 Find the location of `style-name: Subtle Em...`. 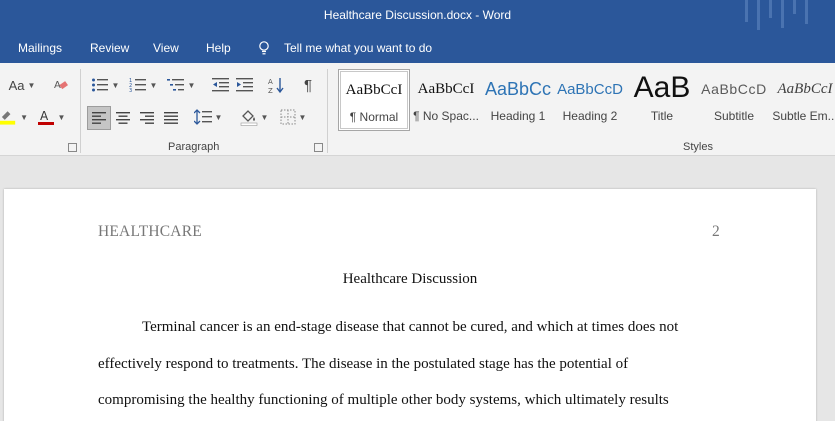

style-name: Subtle Em... is located at coordinates (803, 116).